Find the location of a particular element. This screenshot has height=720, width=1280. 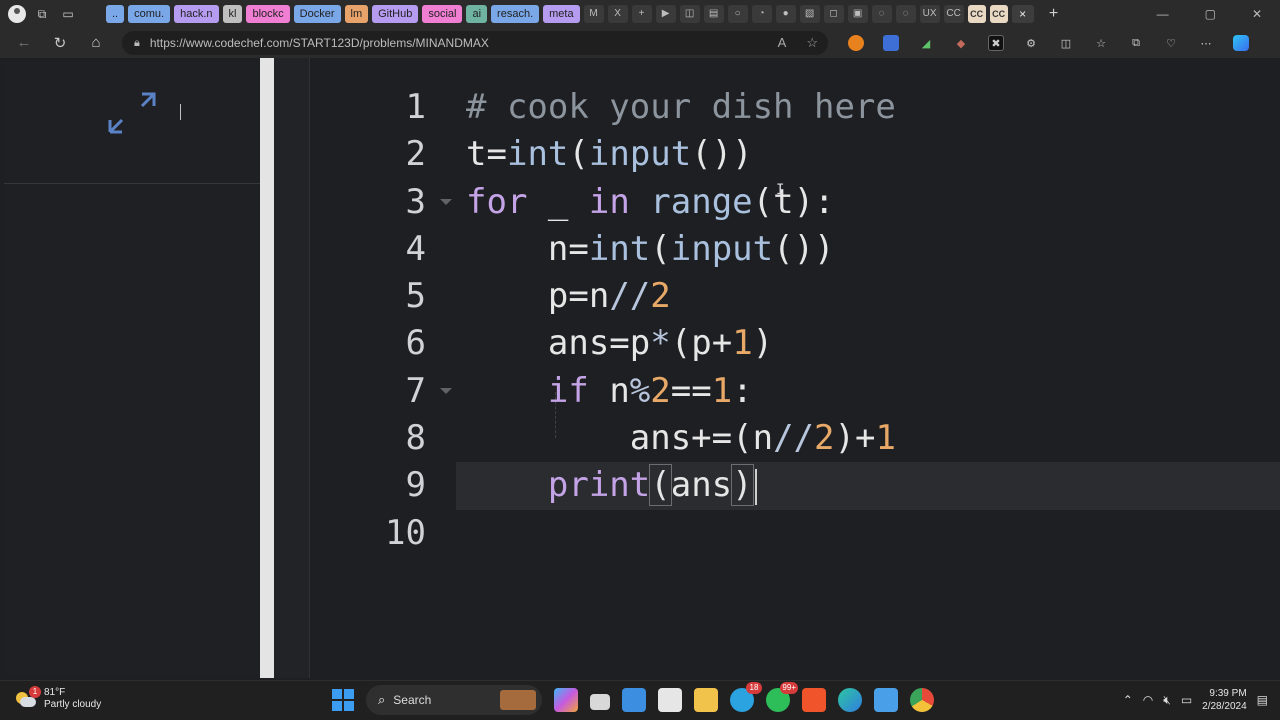

code-line: ans=p*(p+1) is located at coordinates (868, 343).